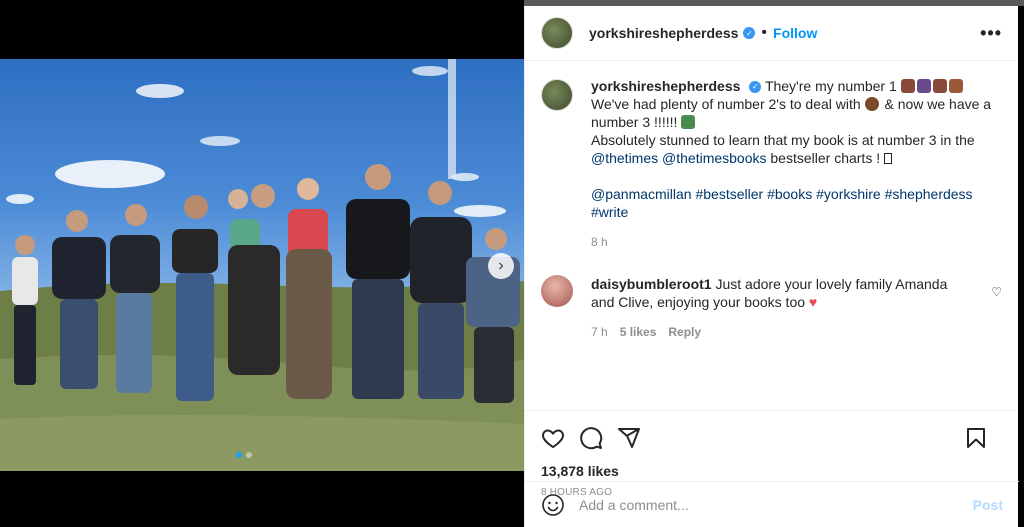 The height and width of the screenshot is (527, 1024). Describe the element at coordinates (888, 158) in the screenshot. I see `unknown-glyph-icon` at that location.